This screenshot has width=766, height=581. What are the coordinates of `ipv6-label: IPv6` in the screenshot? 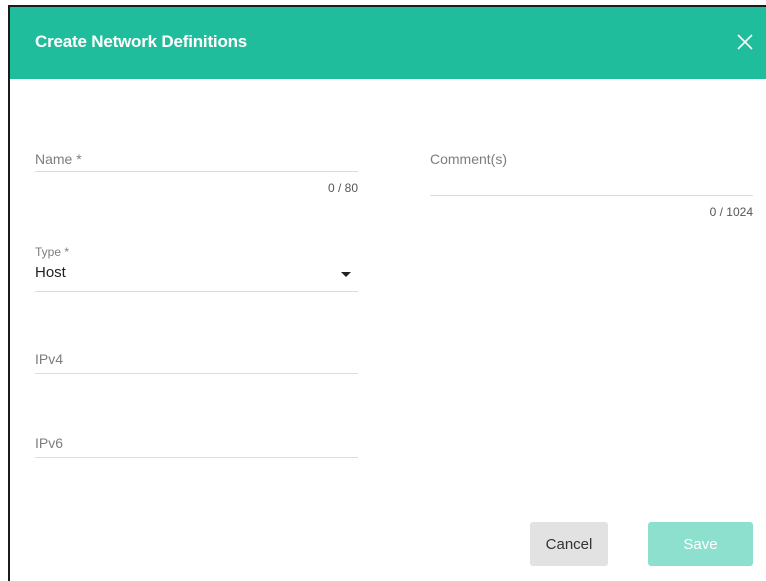 It's located at (49, 443).